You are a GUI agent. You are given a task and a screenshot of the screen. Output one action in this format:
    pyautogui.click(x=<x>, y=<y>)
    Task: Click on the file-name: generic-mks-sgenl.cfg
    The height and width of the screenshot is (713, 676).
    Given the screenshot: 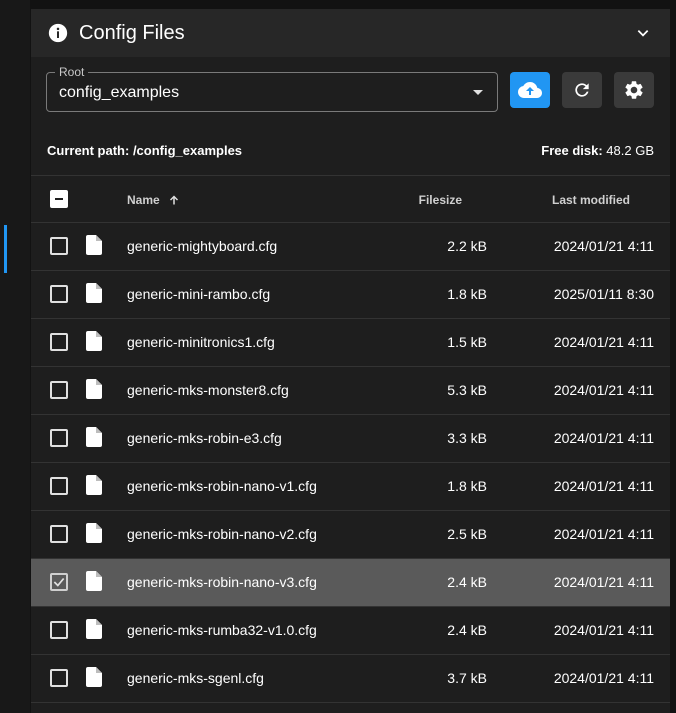 What is the action you would take?
    pyautogui.click(x=195, y=678)
    